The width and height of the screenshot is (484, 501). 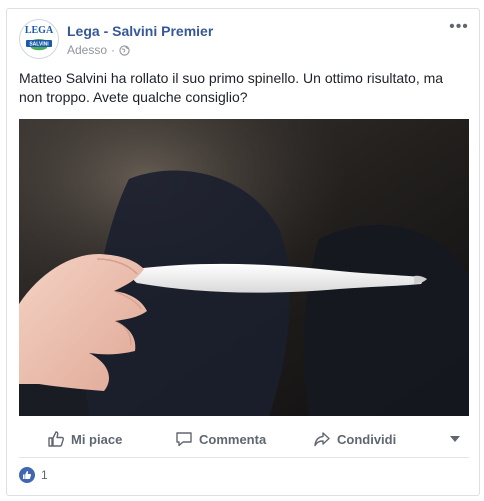 I want to click on reaction-summary: 1, so click(x=33, y=475).